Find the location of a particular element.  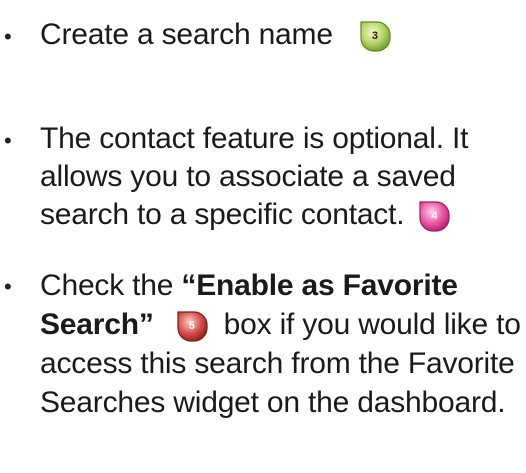

step-badge-5: 5 is located at coordinates (192, 326).